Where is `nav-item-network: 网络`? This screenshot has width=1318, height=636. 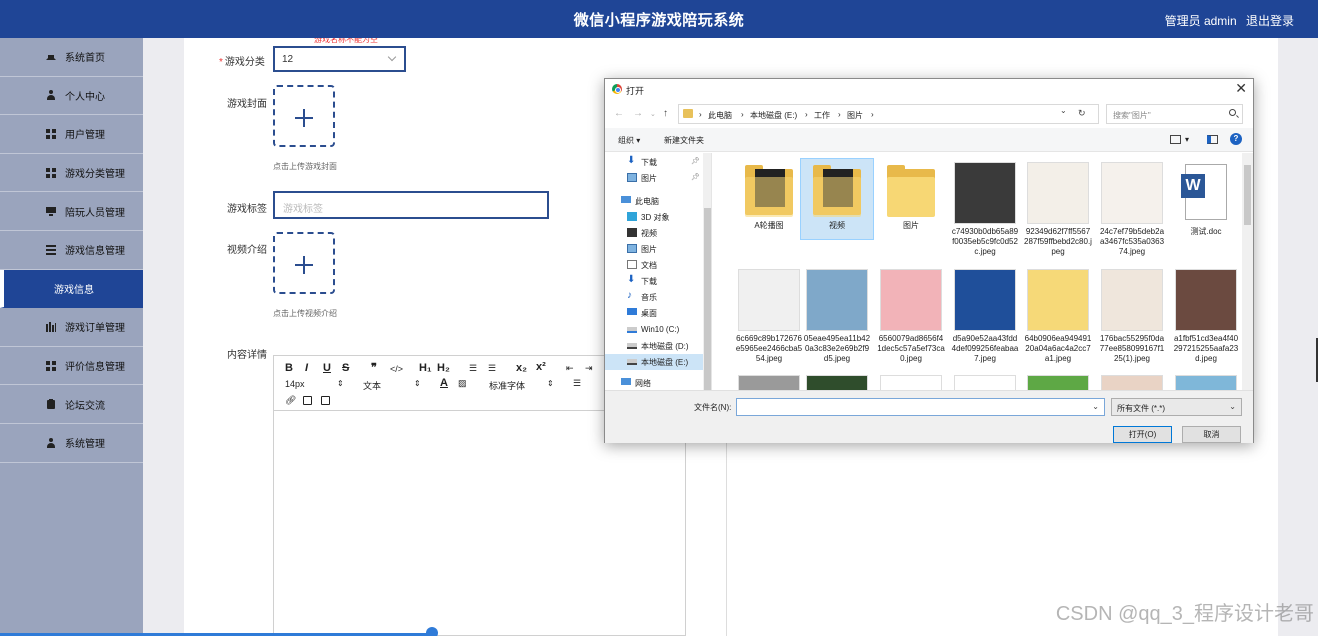
nav-item-network: 网络 is located at coordinates (658, 382).